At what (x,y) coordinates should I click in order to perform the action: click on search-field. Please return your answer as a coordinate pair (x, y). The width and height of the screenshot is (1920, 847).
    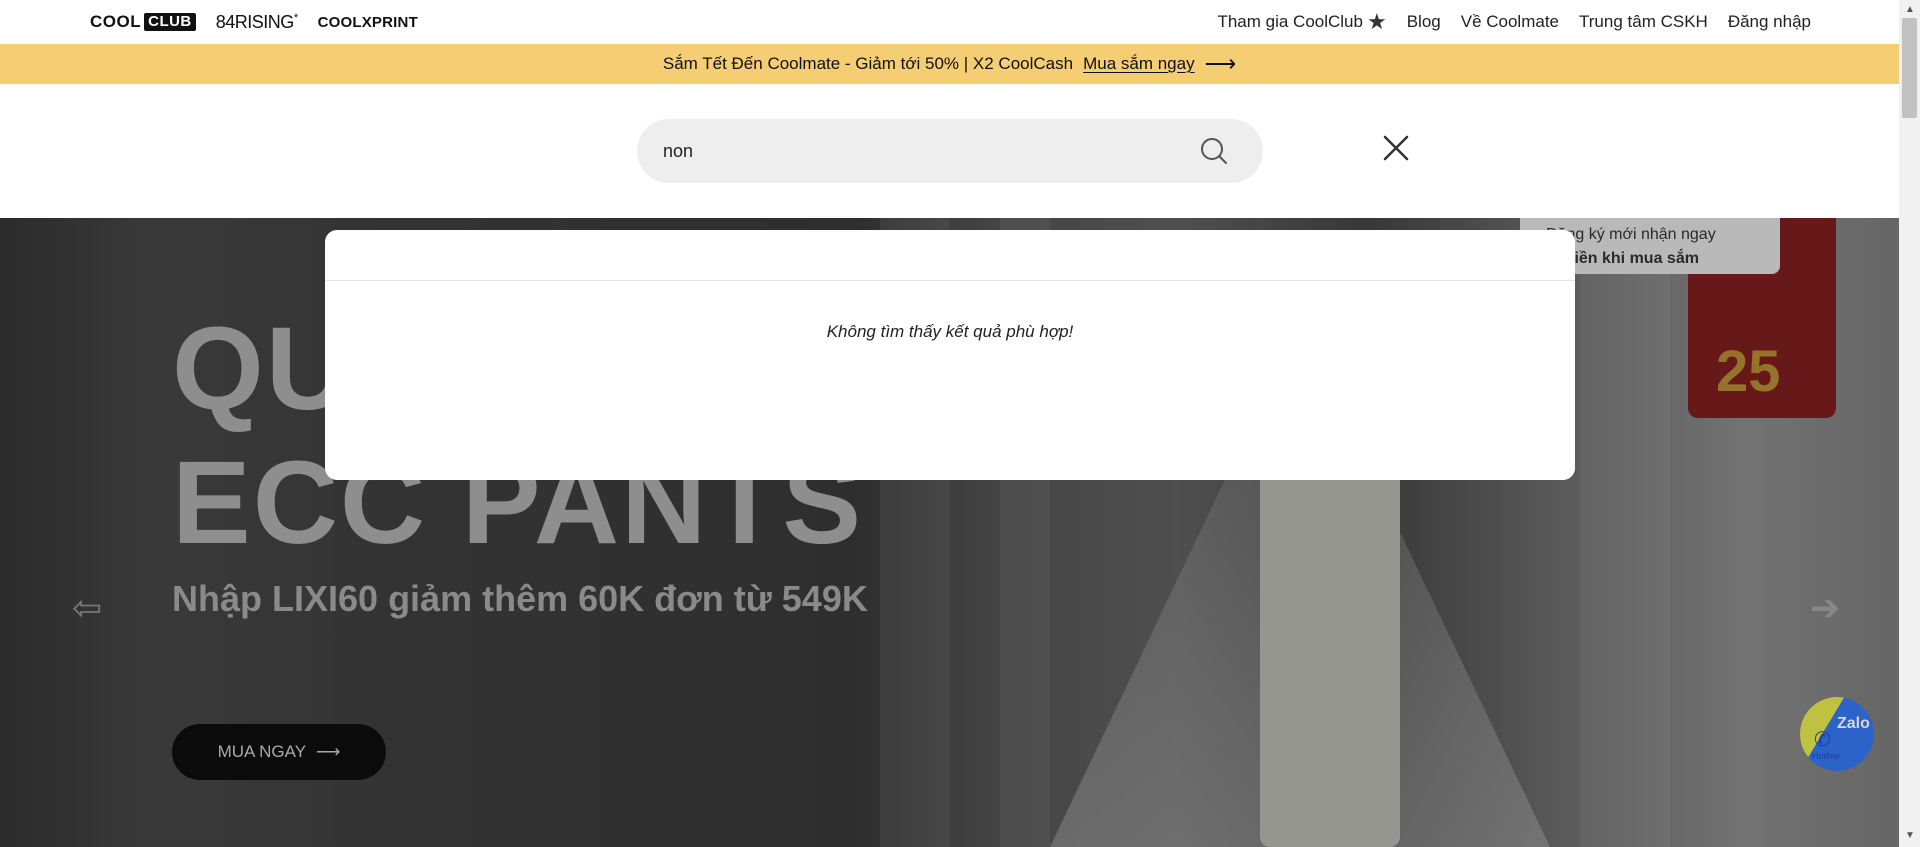
    Looking at the image, I should click on (950, 151).